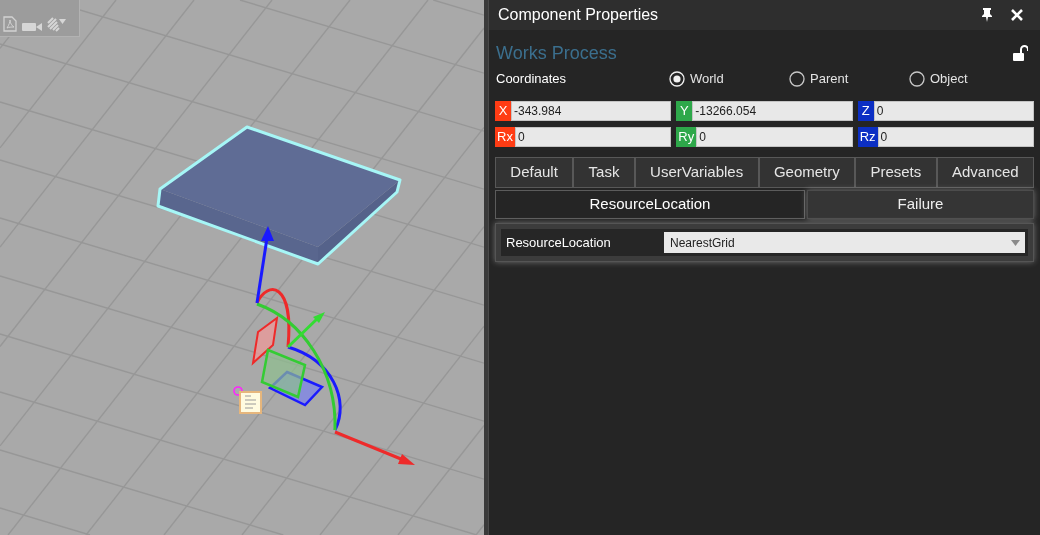  Describe the element at coordinates (604, 172) in the screenshot. I see `tab: Task` at that location.